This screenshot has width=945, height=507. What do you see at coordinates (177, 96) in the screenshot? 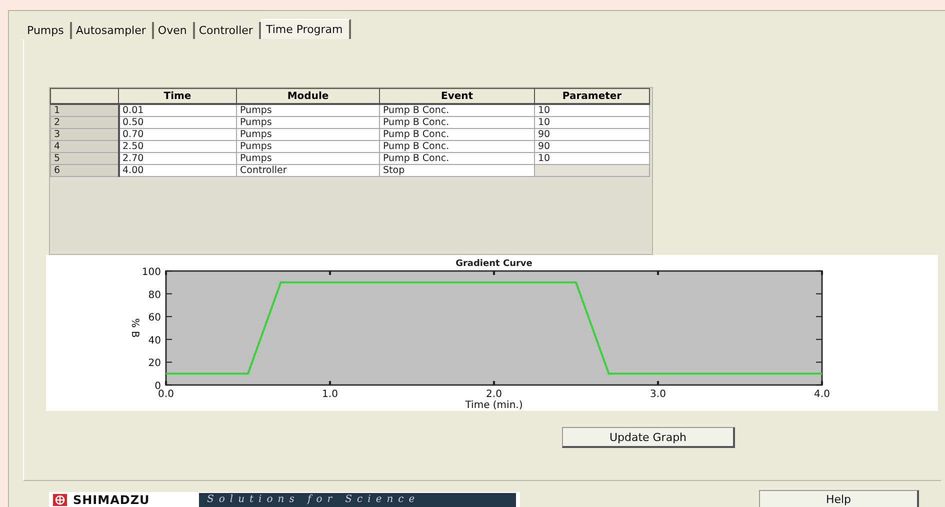
I see `column-header: Time` at bounding box center [177, 96].